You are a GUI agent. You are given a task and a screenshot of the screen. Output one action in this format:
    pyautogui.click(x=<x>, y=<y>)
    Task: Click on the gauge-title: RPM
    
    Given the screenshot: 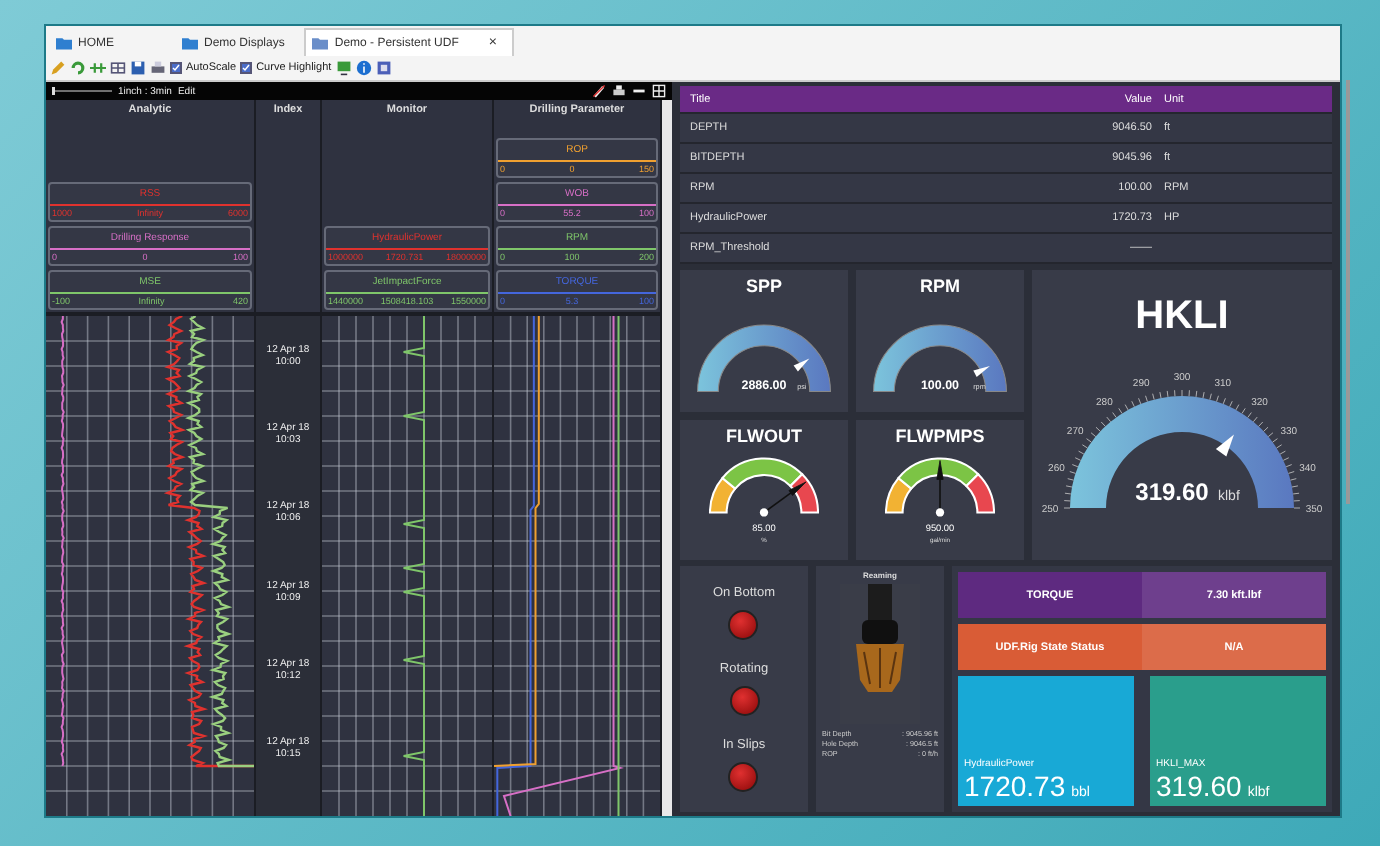 What is the action you would take?
    pyautogui.click(x=940, y=285)
    